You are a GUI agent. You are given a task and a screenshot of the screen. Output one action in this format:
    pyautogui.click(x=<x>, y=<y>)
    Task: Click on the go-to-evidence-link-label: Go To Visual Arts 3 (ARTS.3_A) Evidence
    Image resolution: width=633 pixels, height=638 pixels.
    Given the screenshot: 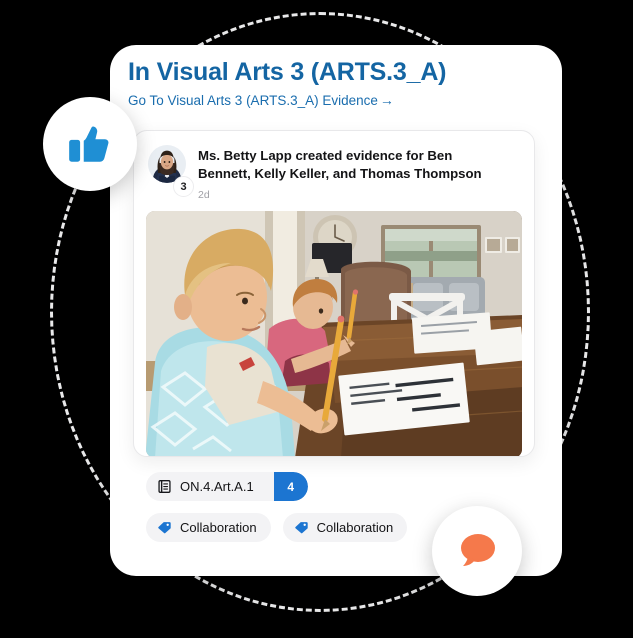 What is the action you would take?
    pyautogui.click(x=253, y=100)
    